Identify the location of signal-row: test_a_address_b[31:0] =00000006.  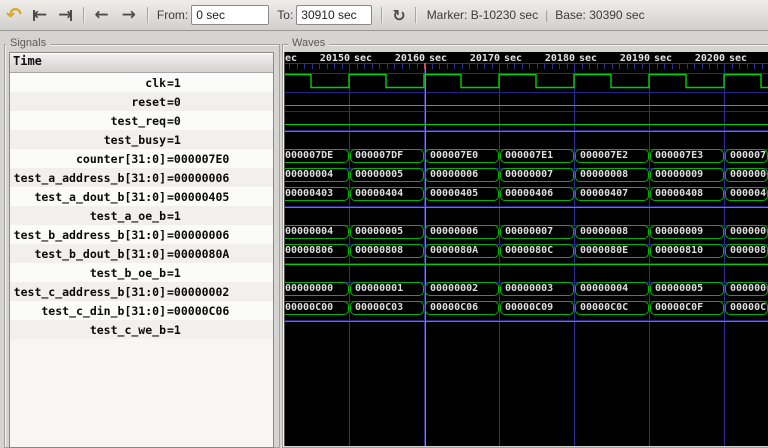
(141, 177).